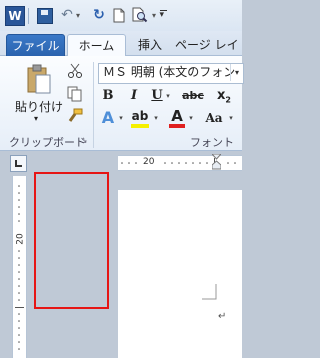  What do you see at coordinates (96, 46) in the screenshot?
I see `tab-home: ホーム` at bounding box center [96, 46].